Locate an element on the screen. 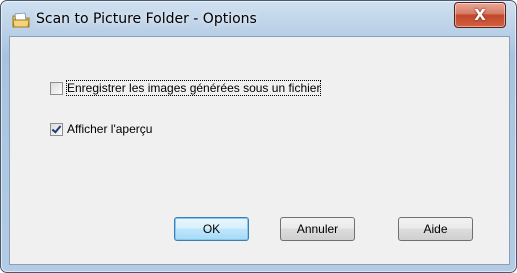  save-to-file-checkbox is located at coordinates (56, 88).